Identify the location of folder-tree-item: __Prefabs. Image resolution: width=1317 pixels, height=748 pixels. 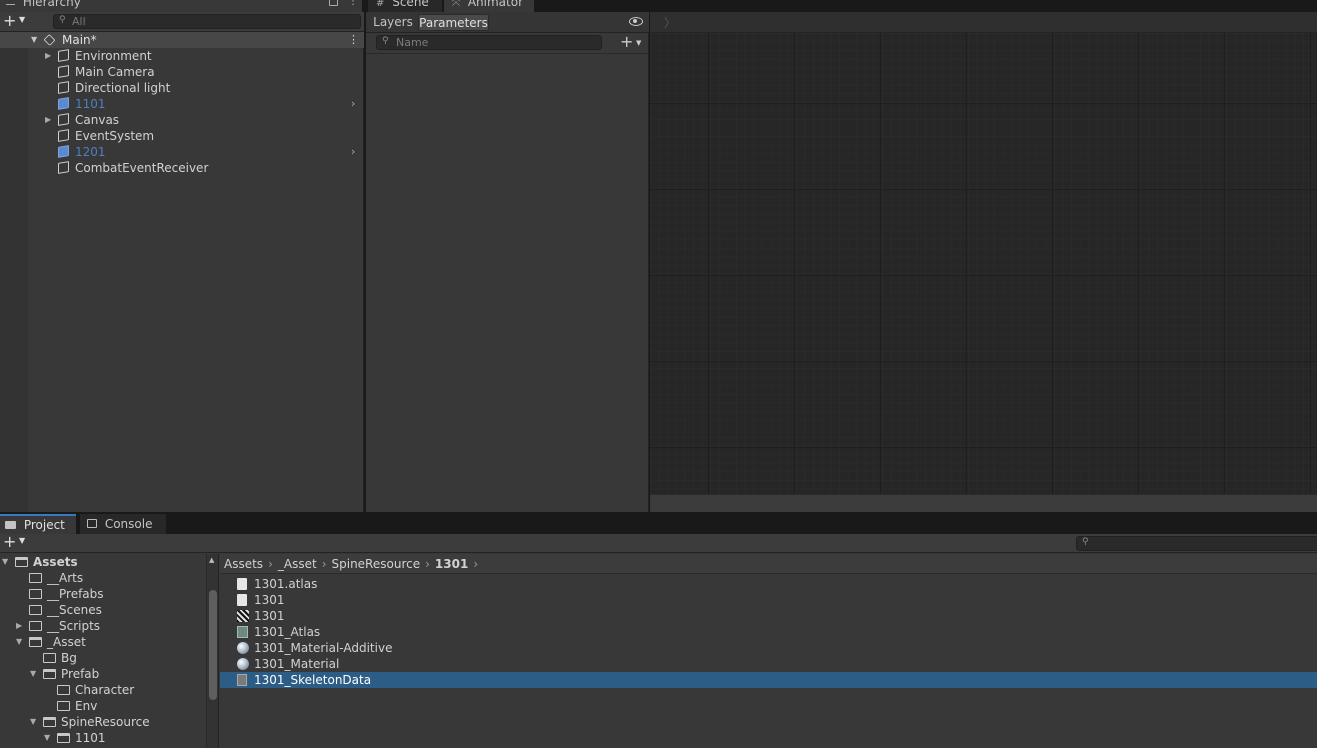
(103, 594).